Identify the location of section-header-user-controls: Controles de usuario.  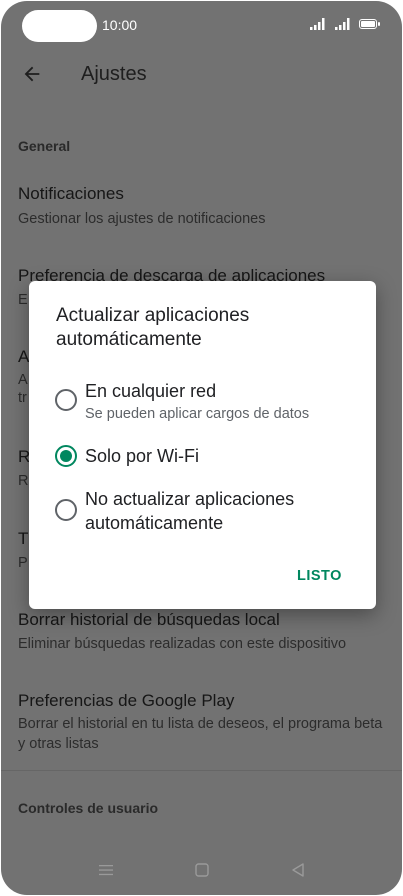
(88, 808).